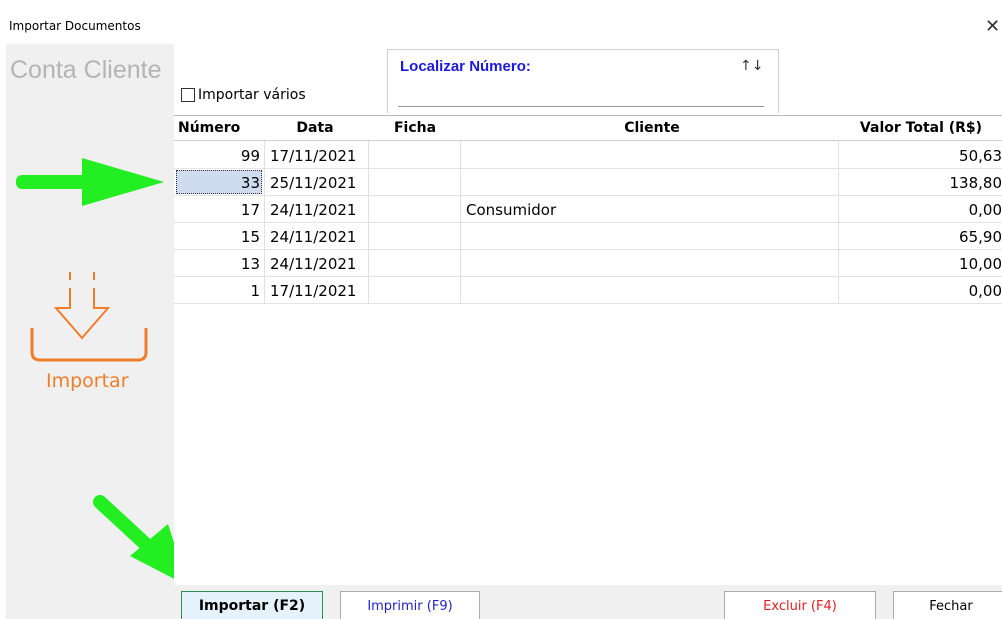  Describe the element at coordinates (188, 95) in the screenshot. I see `importar-varios-checkbox` at that location.